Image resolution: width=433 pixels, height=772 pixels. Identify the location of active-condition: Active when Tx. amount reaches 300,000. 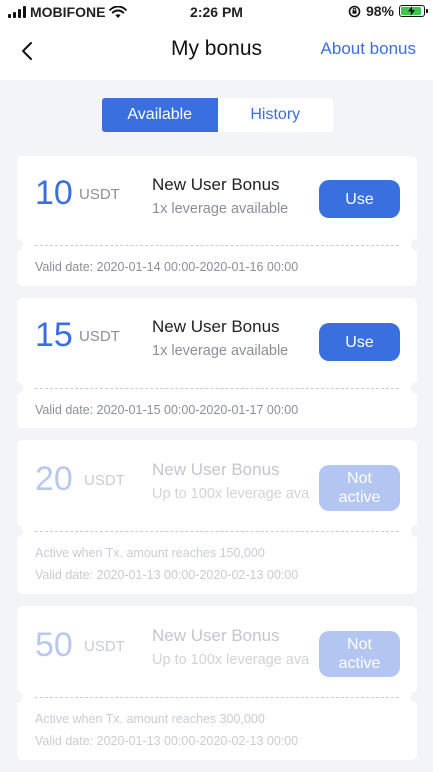
(150, 719).